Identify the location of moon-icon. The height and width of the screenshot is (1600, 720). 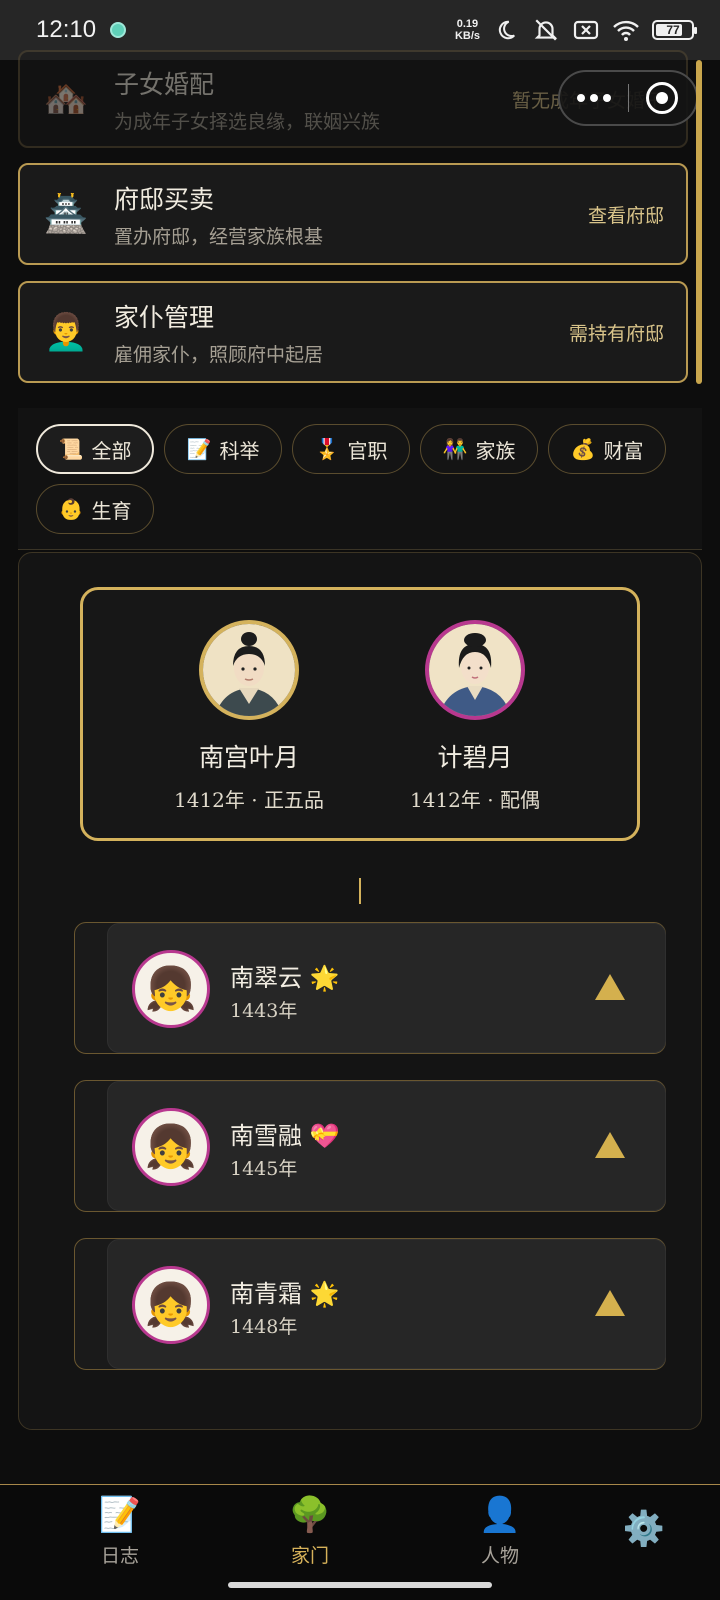
(506, 30).